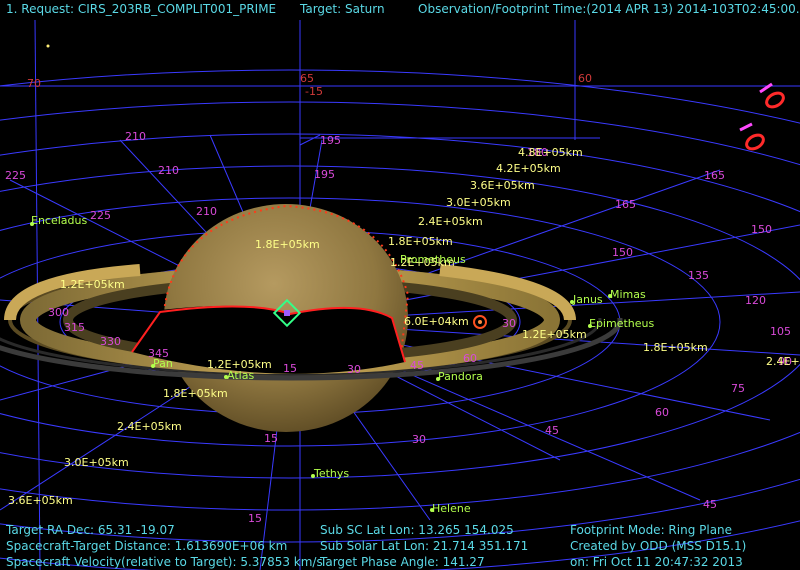 The height and width of the screenshot is (570, 800). I want to click on lon-15-c: 15, so click(290, 368).